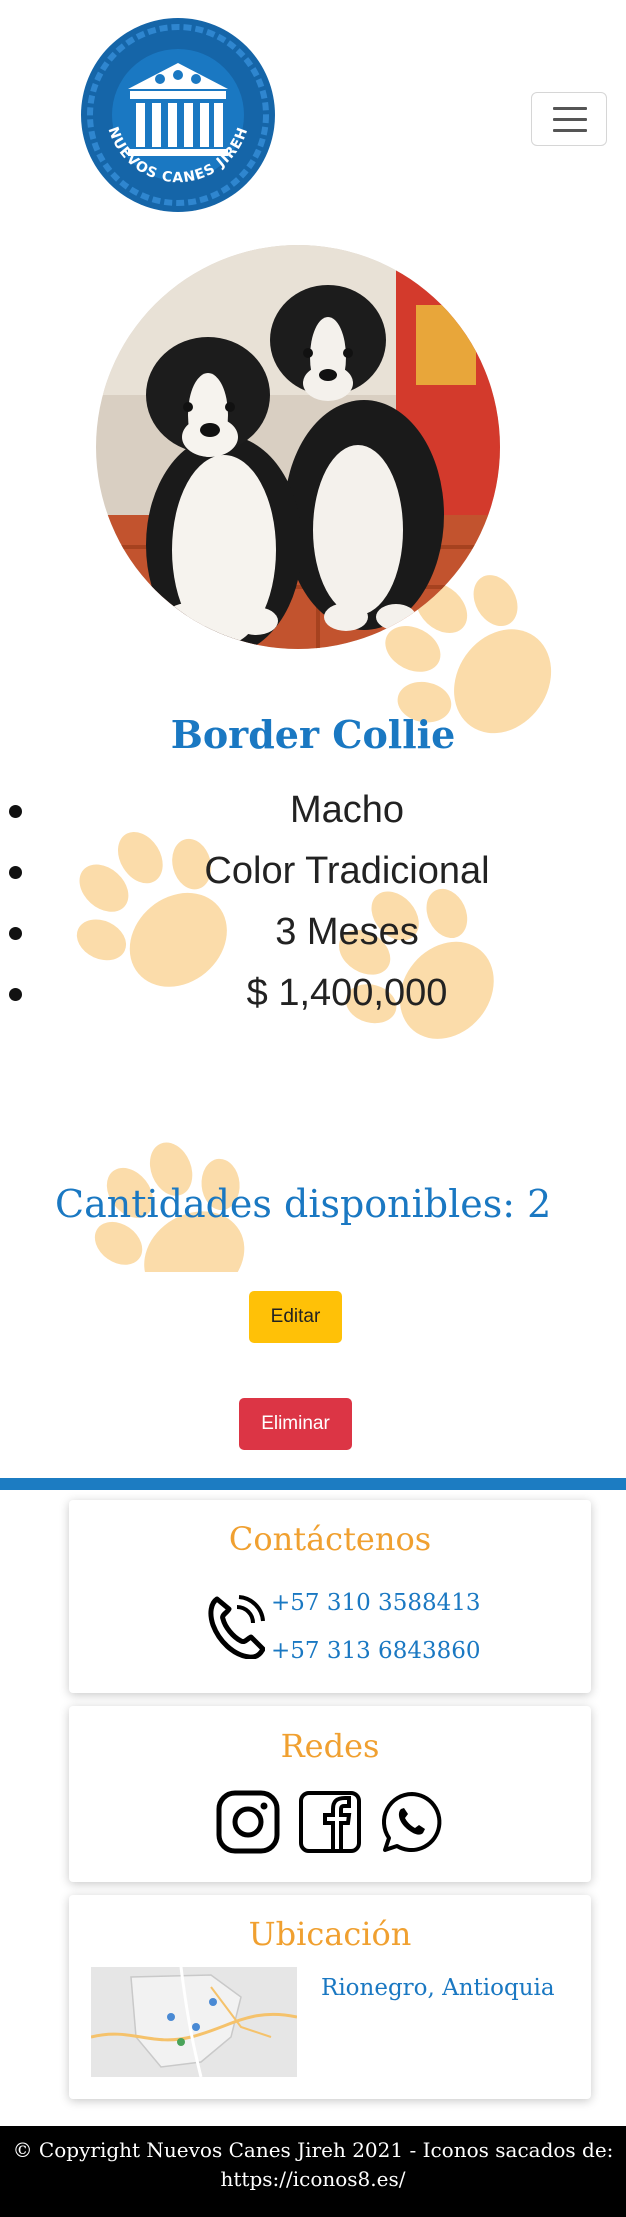 The image size is (626, 2217). I want to click on price-value: $ 1,400,000, so click(347, 993).